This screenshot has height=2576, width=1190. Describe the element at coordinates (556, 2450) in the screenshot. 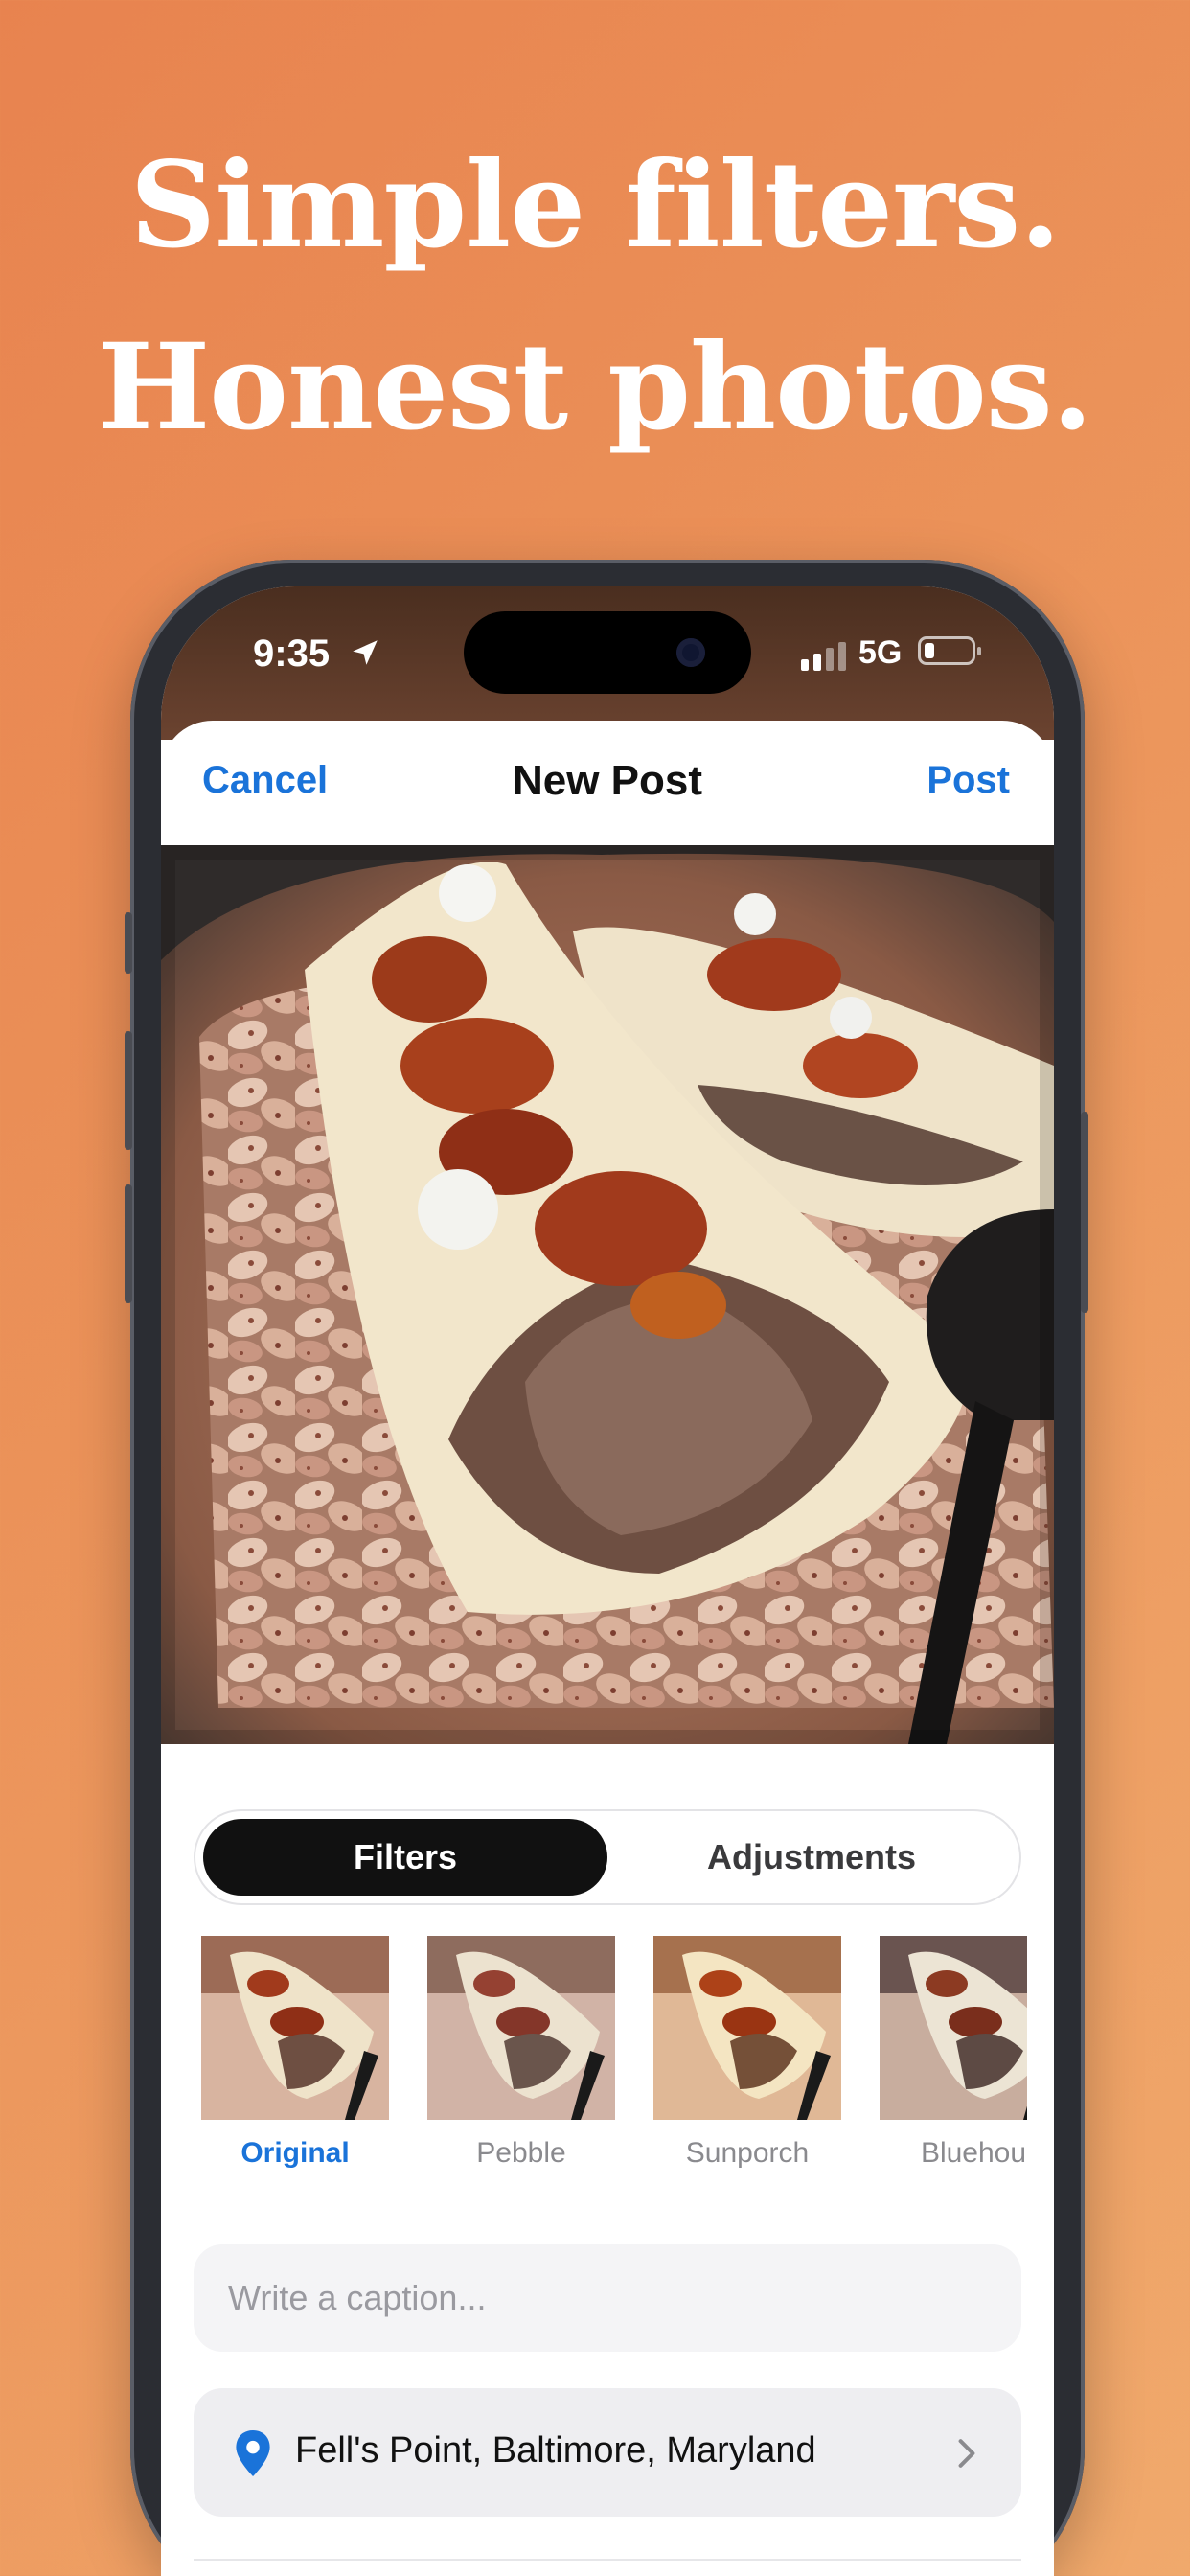

I see `location-label: Fell's Point, Baltimore, Maryland` at that location.